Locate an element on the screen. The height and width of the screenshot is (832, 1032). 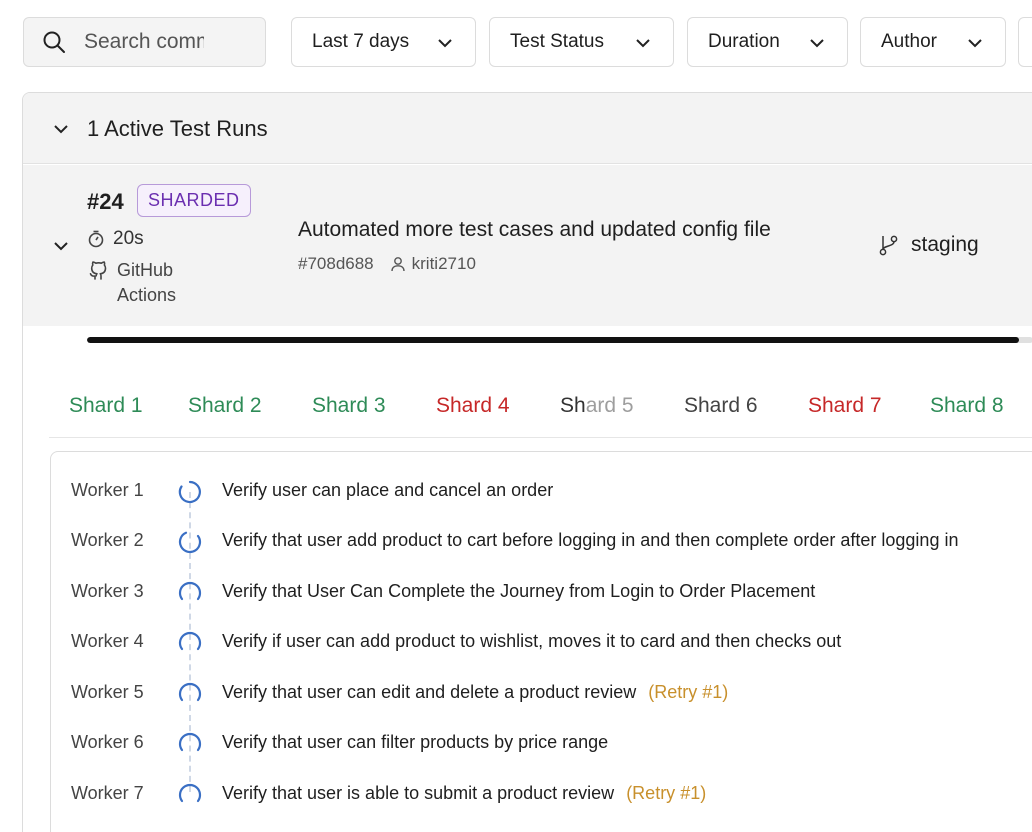
tab-shard-7: Shard 7 is located at coordinates (845, 406).